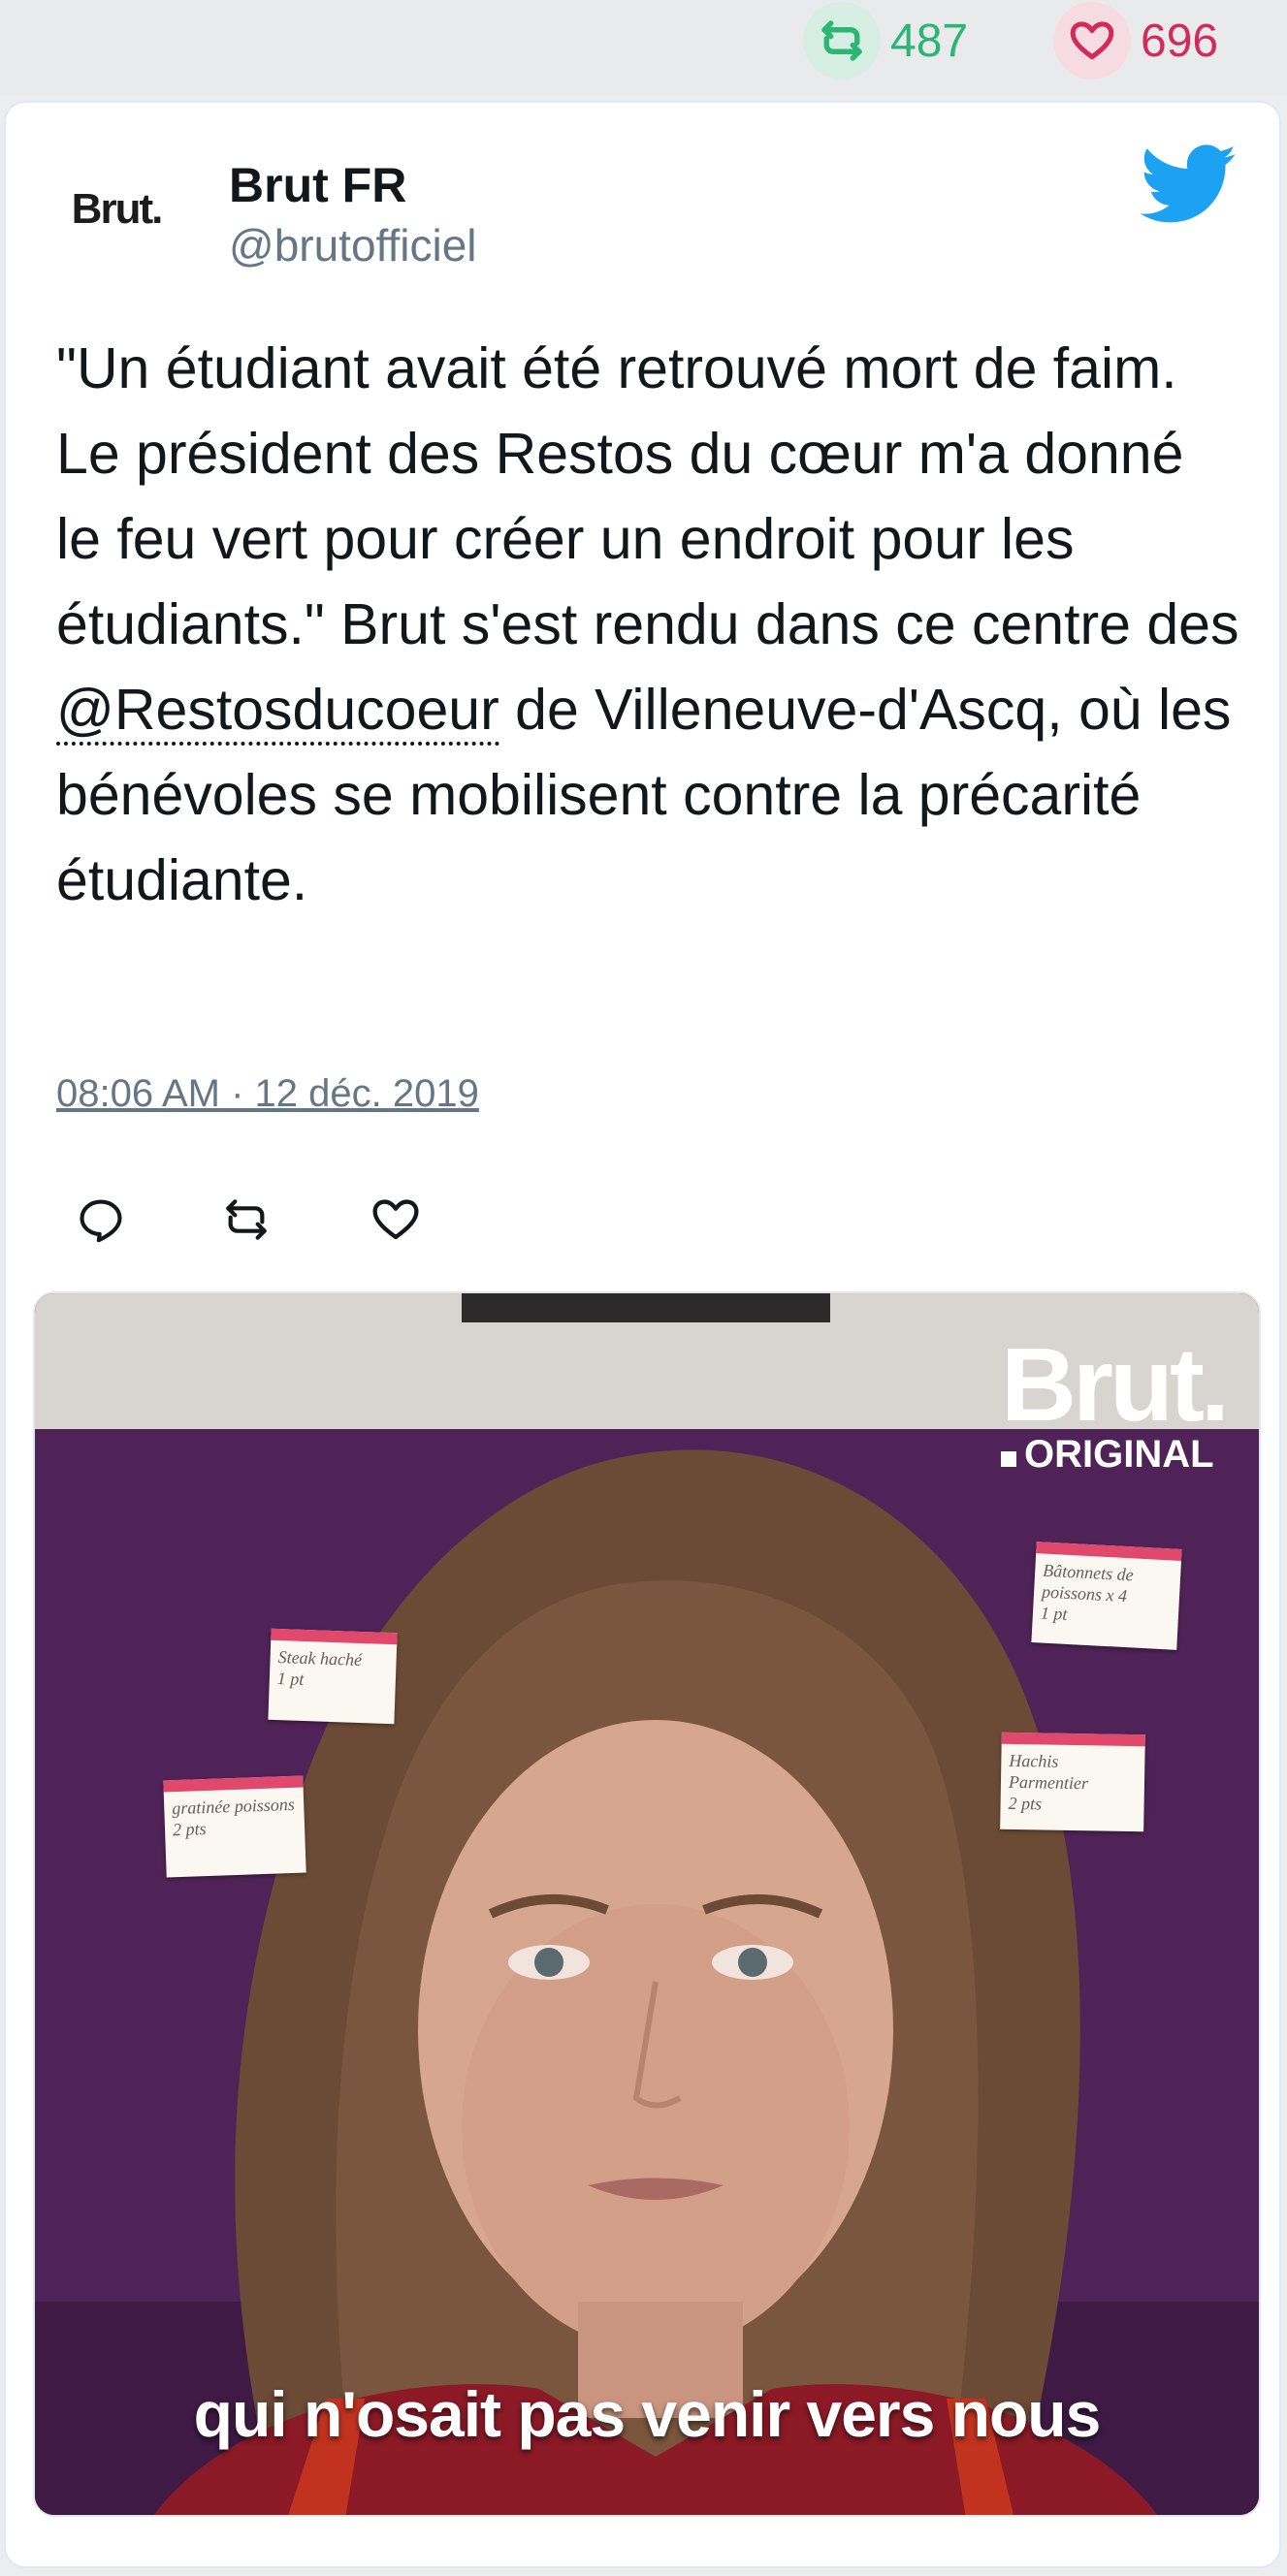 The height and width of the screenshot is (2576, 1287). What do you see at coordinates (267, 1094) in the screenshot?
I see `tweet-timestamp: 08:06 AM · 12 déc. 2019` at bounding box center [267, 1094].